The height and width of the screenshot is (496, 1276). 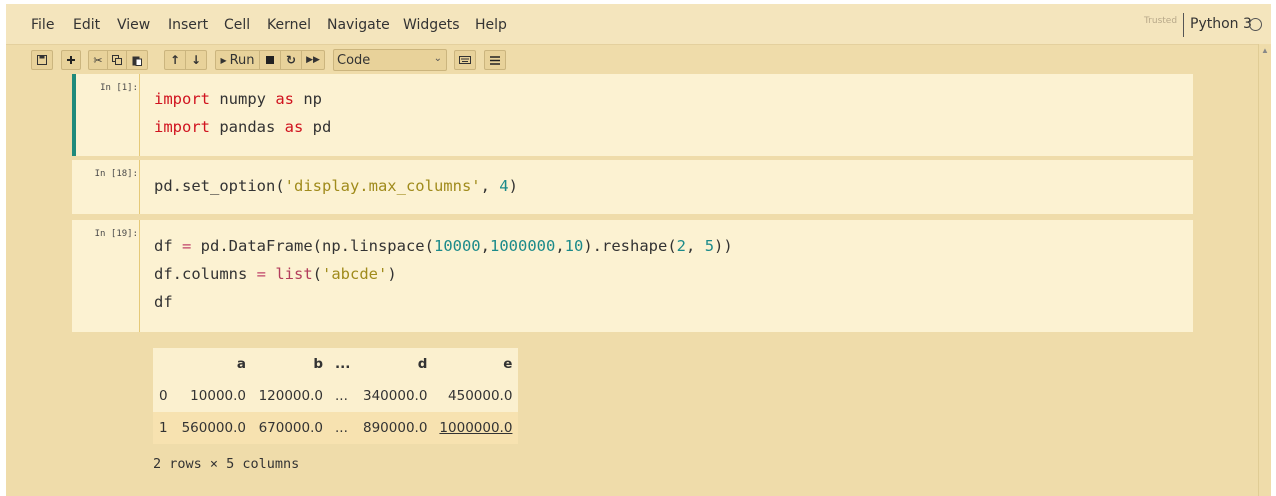 What do you see at coordinates (182, 99) in the screenshot?
I see `code-token: import` at bounding box center [182, 99].